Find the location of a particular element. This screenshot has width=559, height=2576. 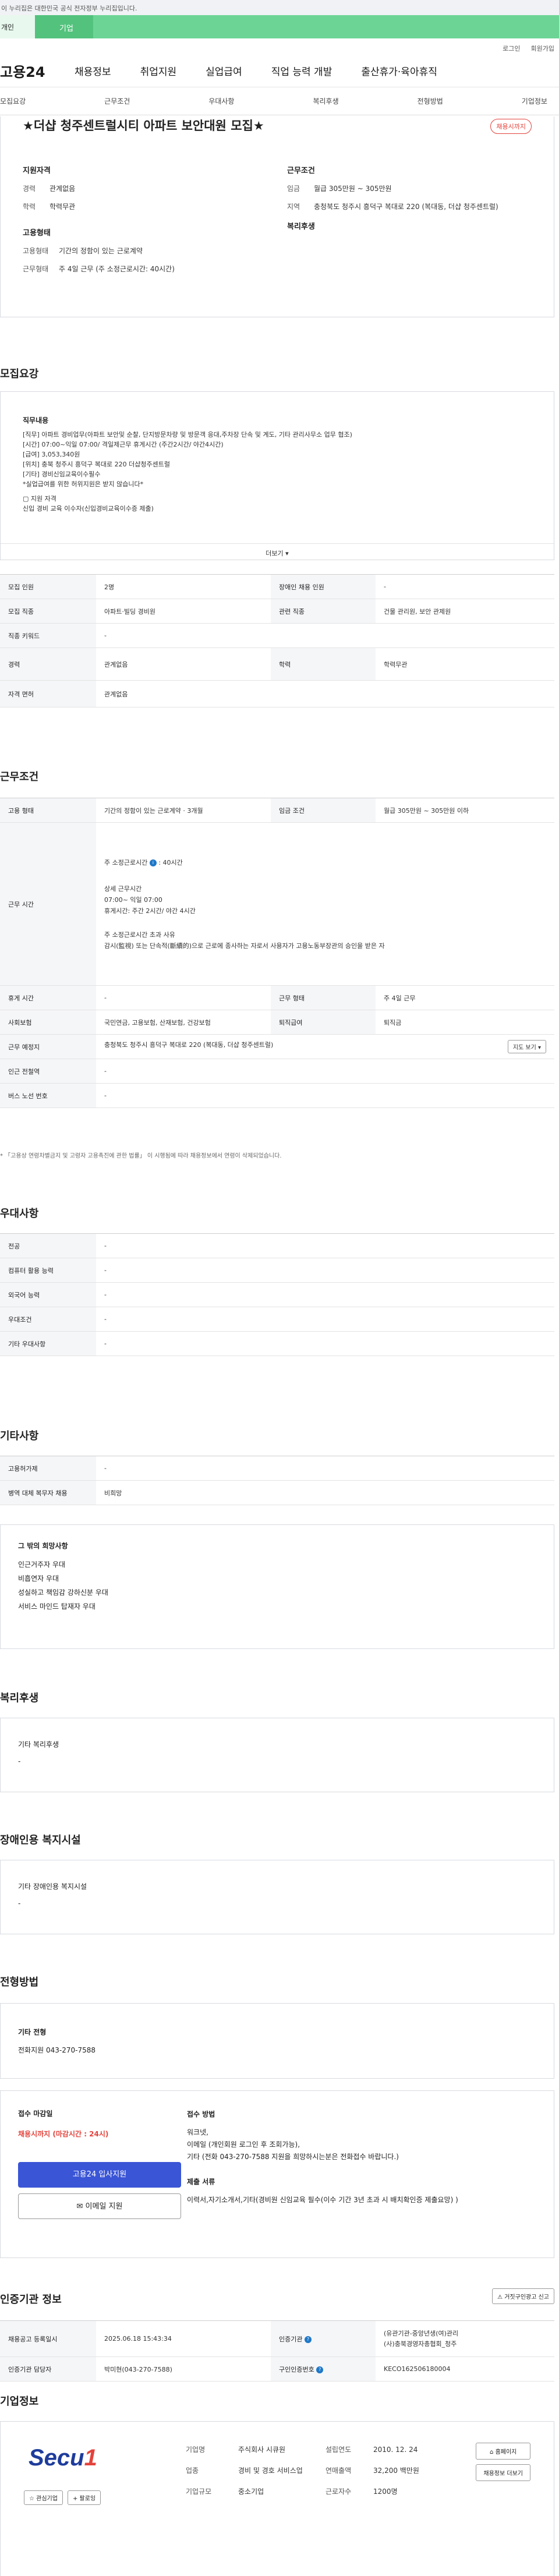

pref-table: 전공 - 컴퓨터 활용 능력 - 외국어 능력 - 우대조건 - 기타 우대사항 - is located at coordinates (277, 1294).